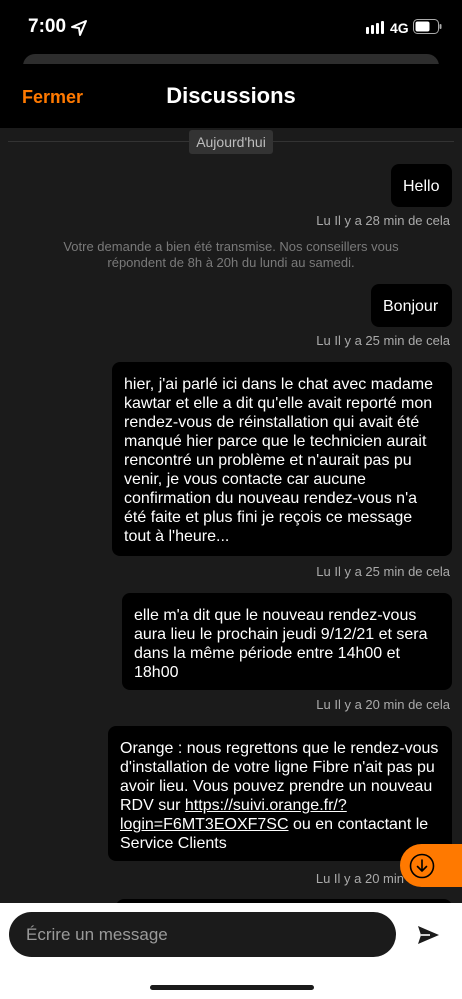  I want to click on message-composer, so click(231, 951).